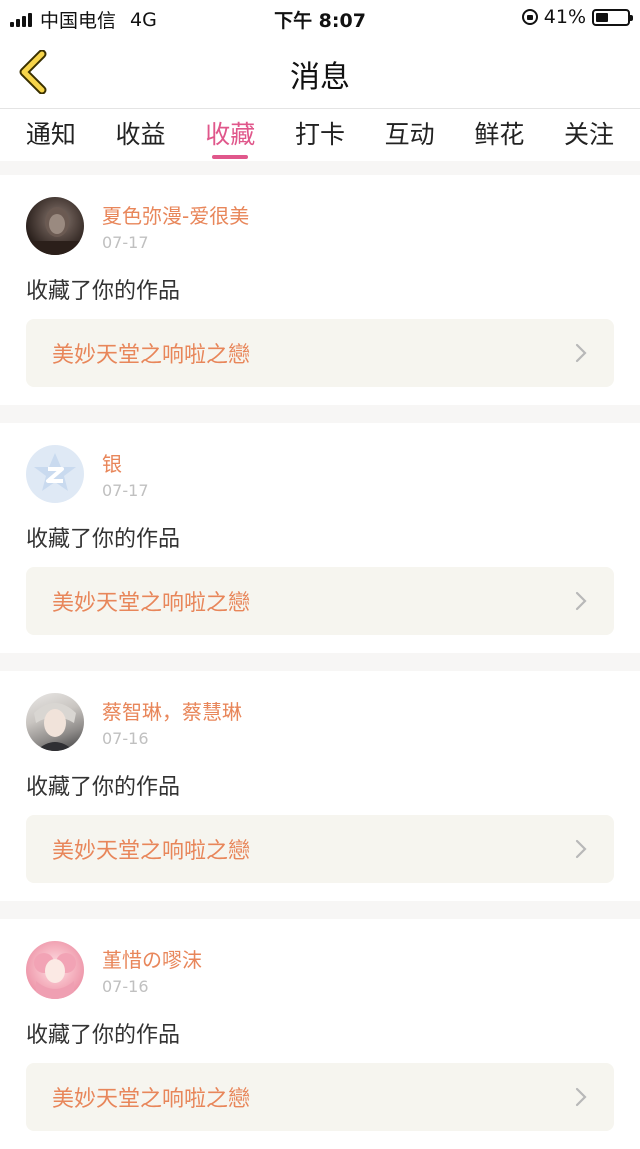 This screenshot has width=640, height=1149. Describe the element at coordinates (152, 958) in the screenshot. I see `user-name: 堇惜の嘐沫` at that location.